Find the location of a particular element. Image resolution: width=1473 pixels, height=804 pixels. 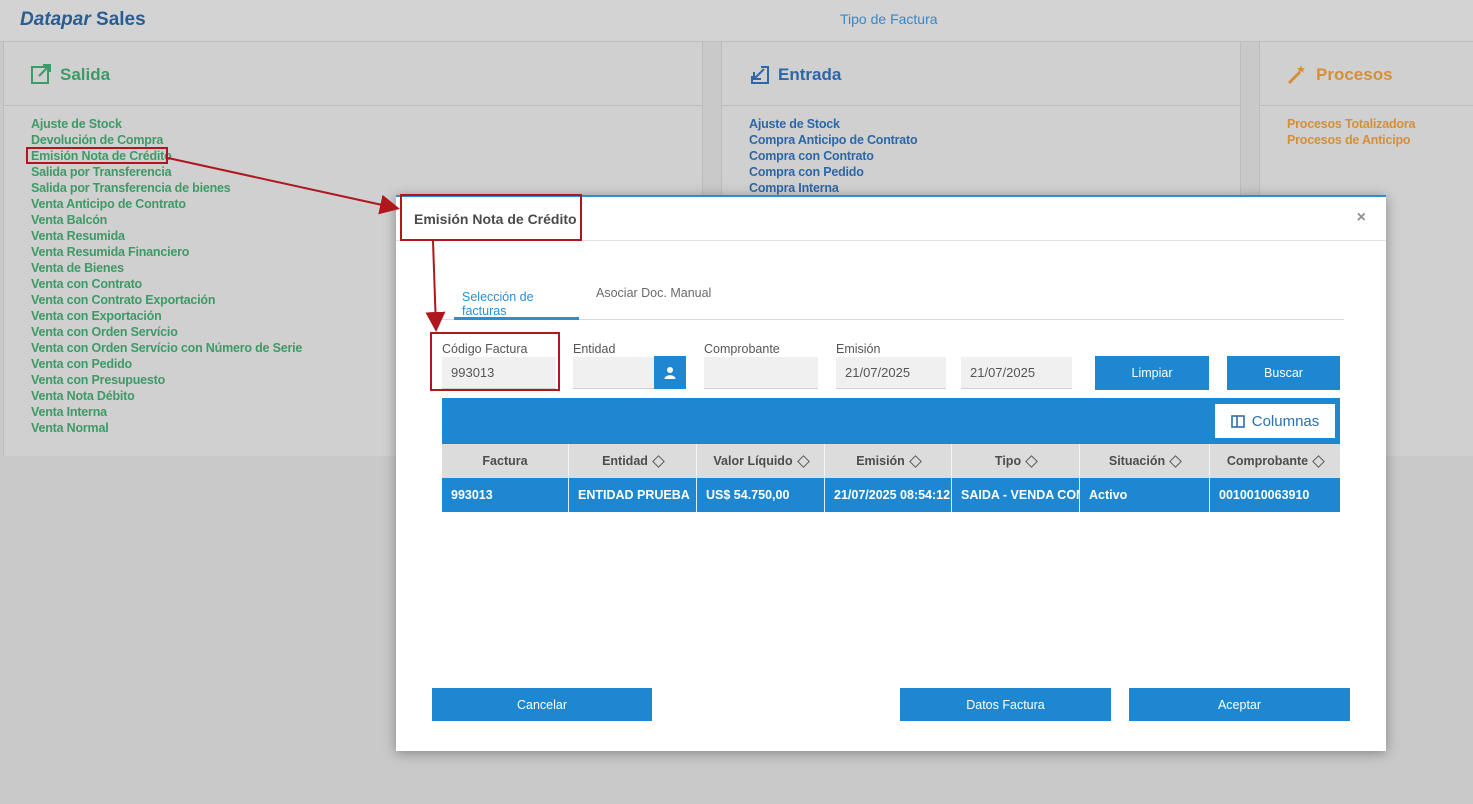

col-header-label: Factura is located at coordinates (505, 461).